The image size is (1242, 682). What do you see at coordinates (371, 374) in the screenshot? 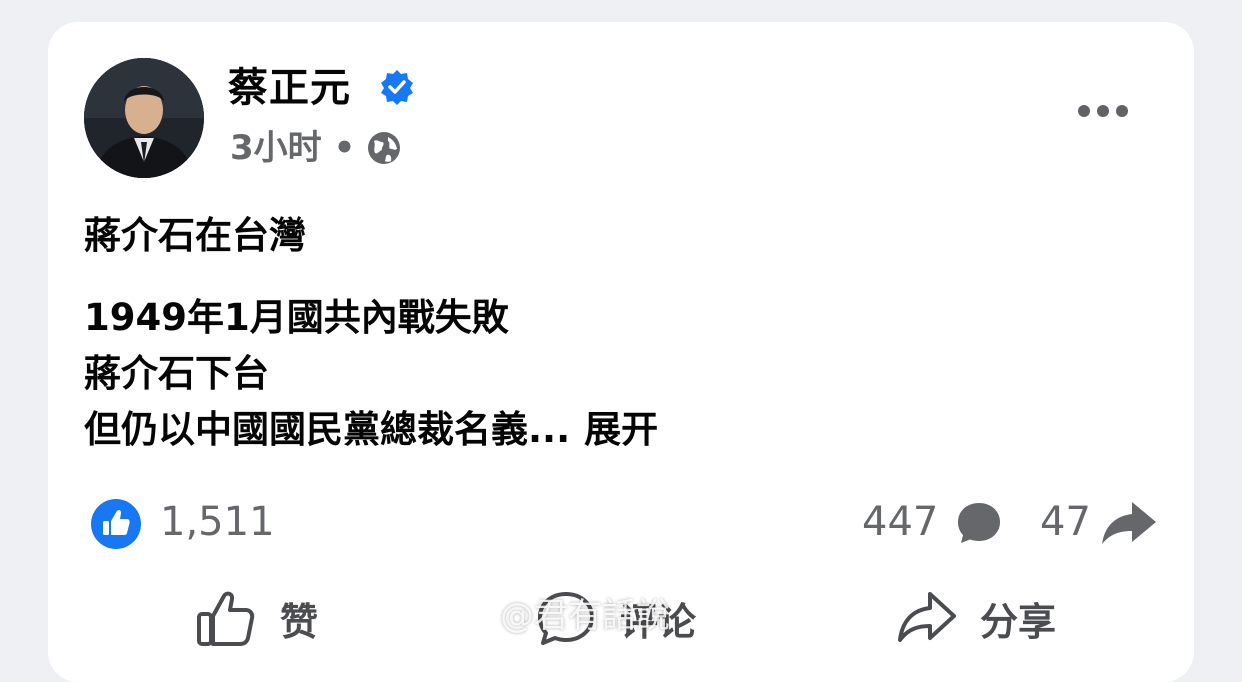
I see `post-body: 1949年1月國共內戰失敗 蔣介石下台 但仍以中國國民黨總裁名義... 展开` at bounding box center [371, 374].